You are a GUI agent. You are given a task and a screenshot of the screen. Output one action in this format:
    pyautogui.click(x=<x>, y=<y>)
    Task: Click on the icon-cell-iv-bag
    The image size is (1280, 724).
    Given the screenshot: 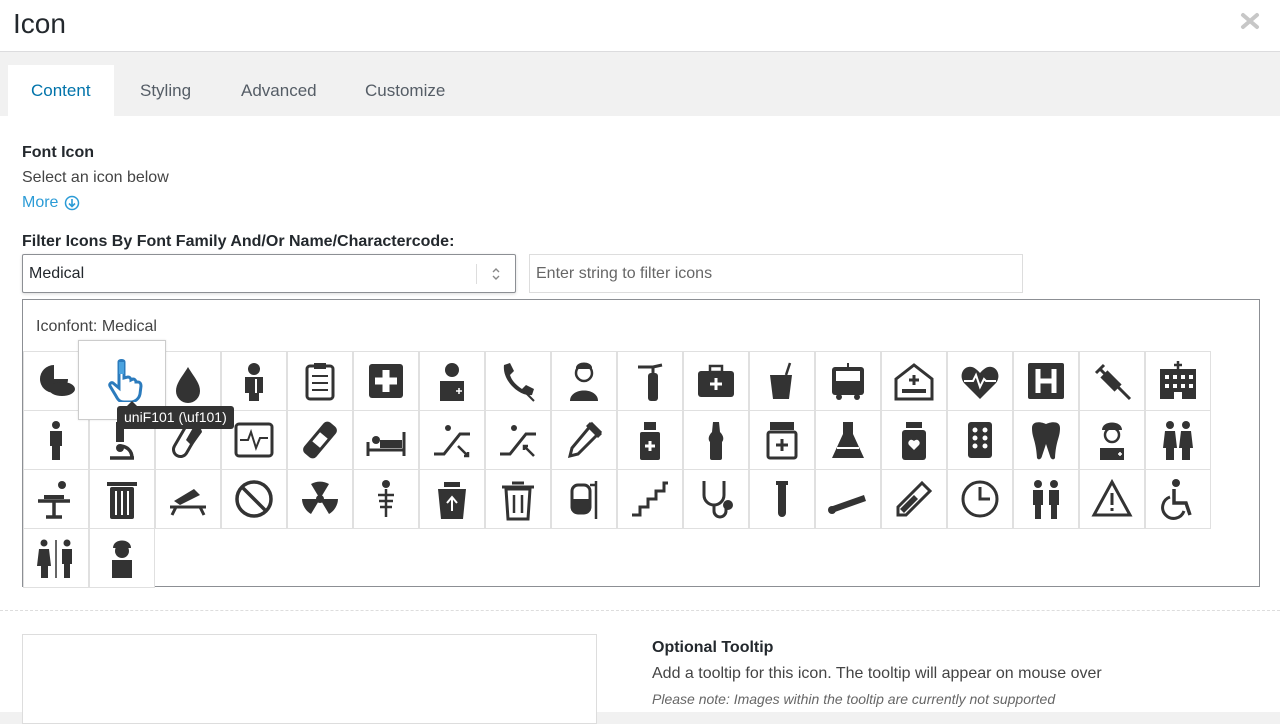 What is the action you would take?
    pyautogui.click(x=584, y=499)
    